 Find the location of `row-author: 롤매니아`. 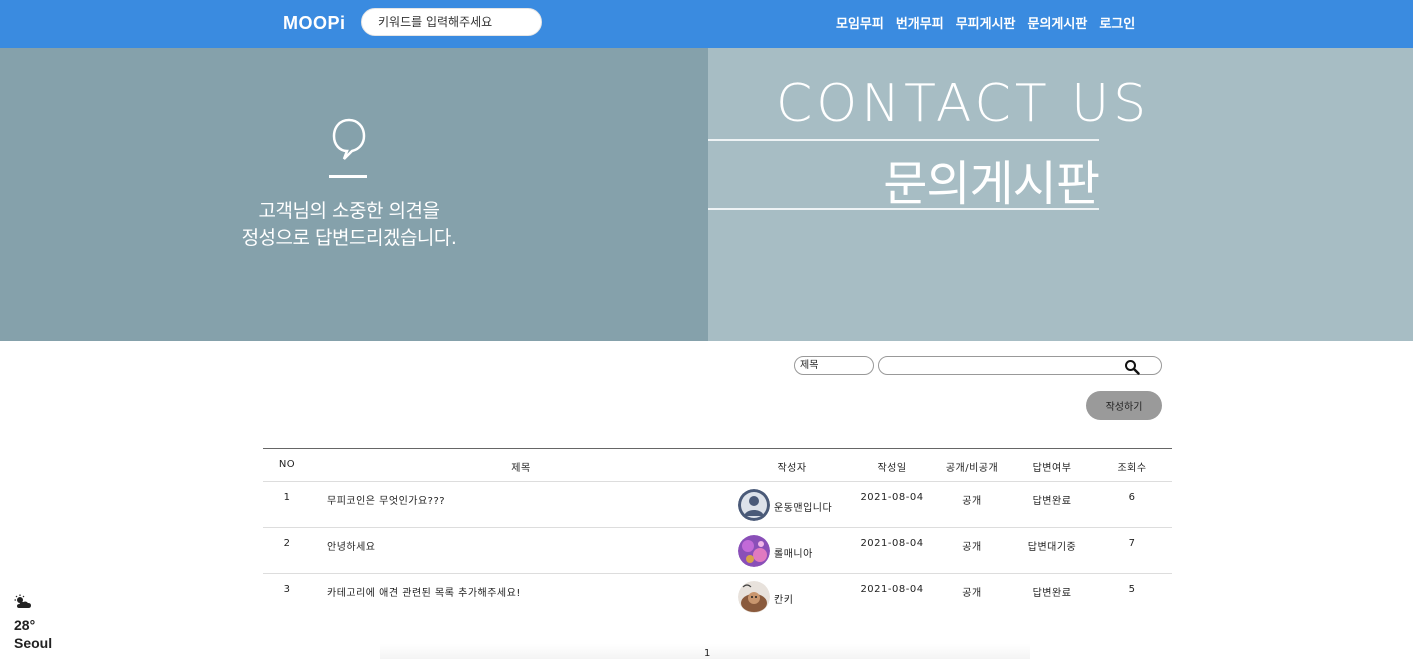

row-author: 롤매니아 is located at coordinates (793, 554).